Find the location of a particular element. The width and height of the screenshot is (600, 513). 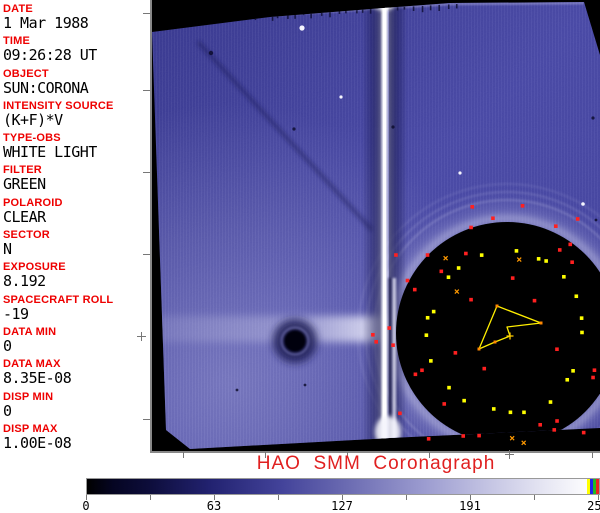

metadata-field: DATE 1 Mar 1988 is located at coordinates (76, 19).